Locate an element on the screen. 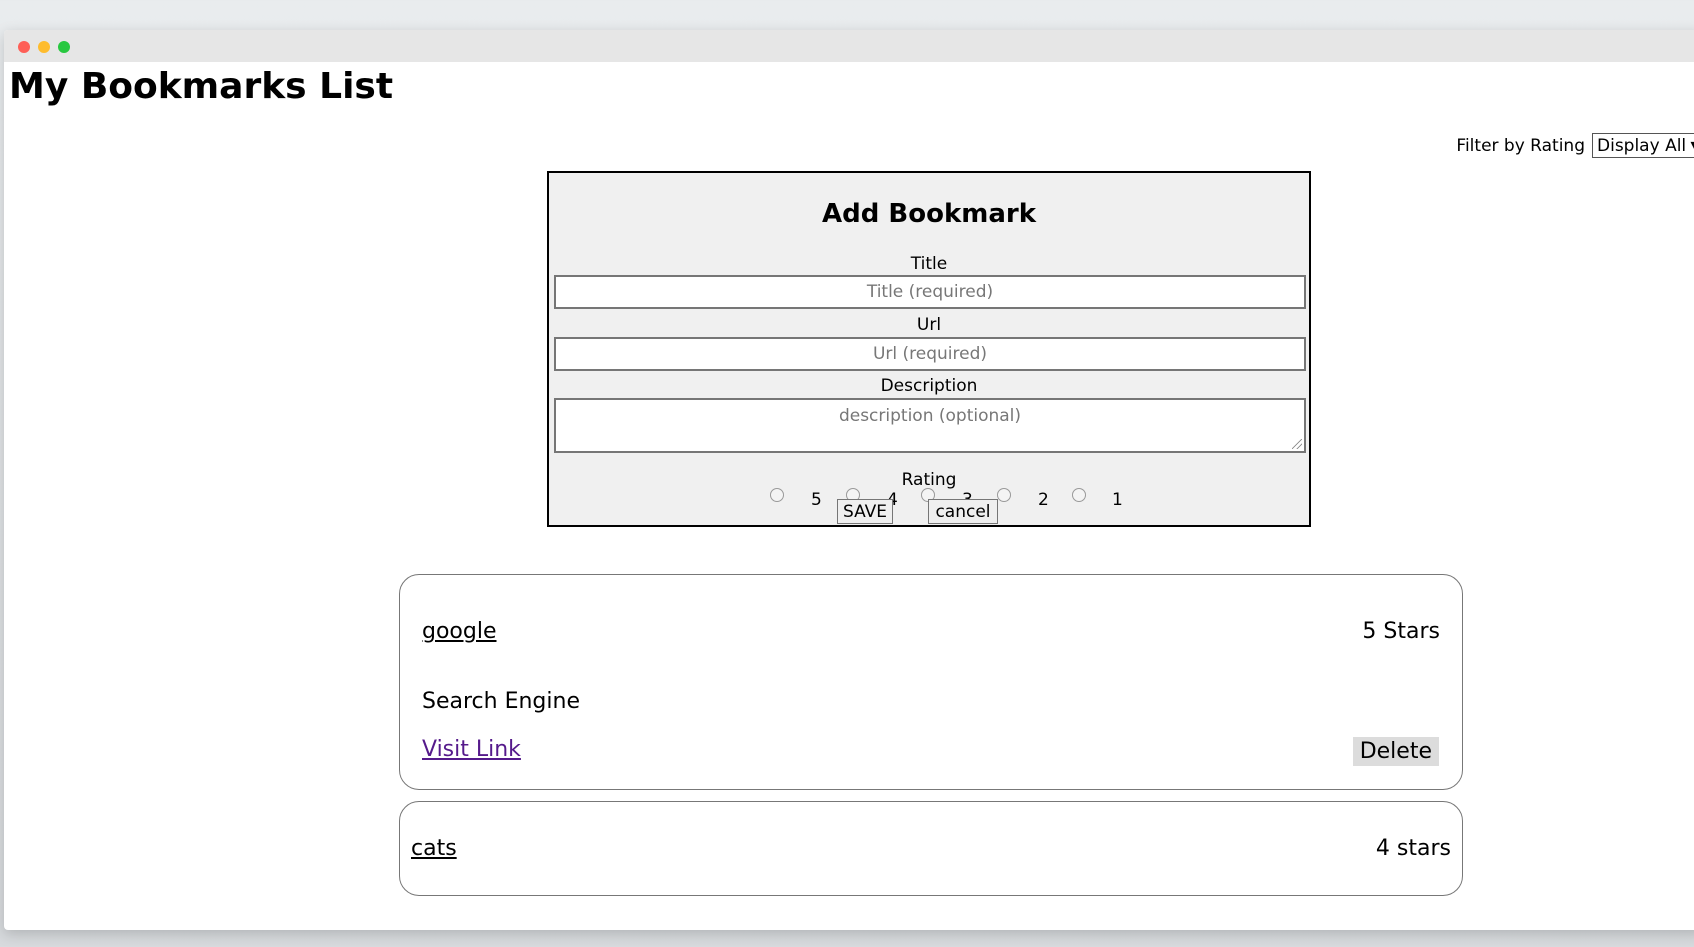 Image resolution: width=1694 pixels, height=947 pixels. delete-button: Delete is located at coordinates (1395, 751).